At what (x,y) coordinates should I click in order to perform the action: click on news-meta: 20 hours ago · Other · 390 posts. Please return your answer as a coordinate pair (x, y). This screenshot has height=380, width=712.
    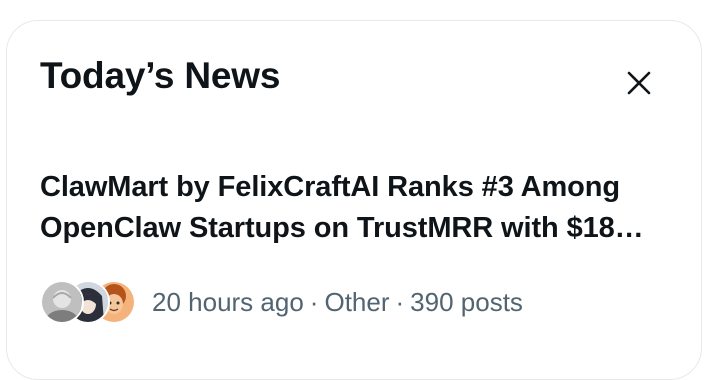
    Looking at the image, I should click on (281, 302).